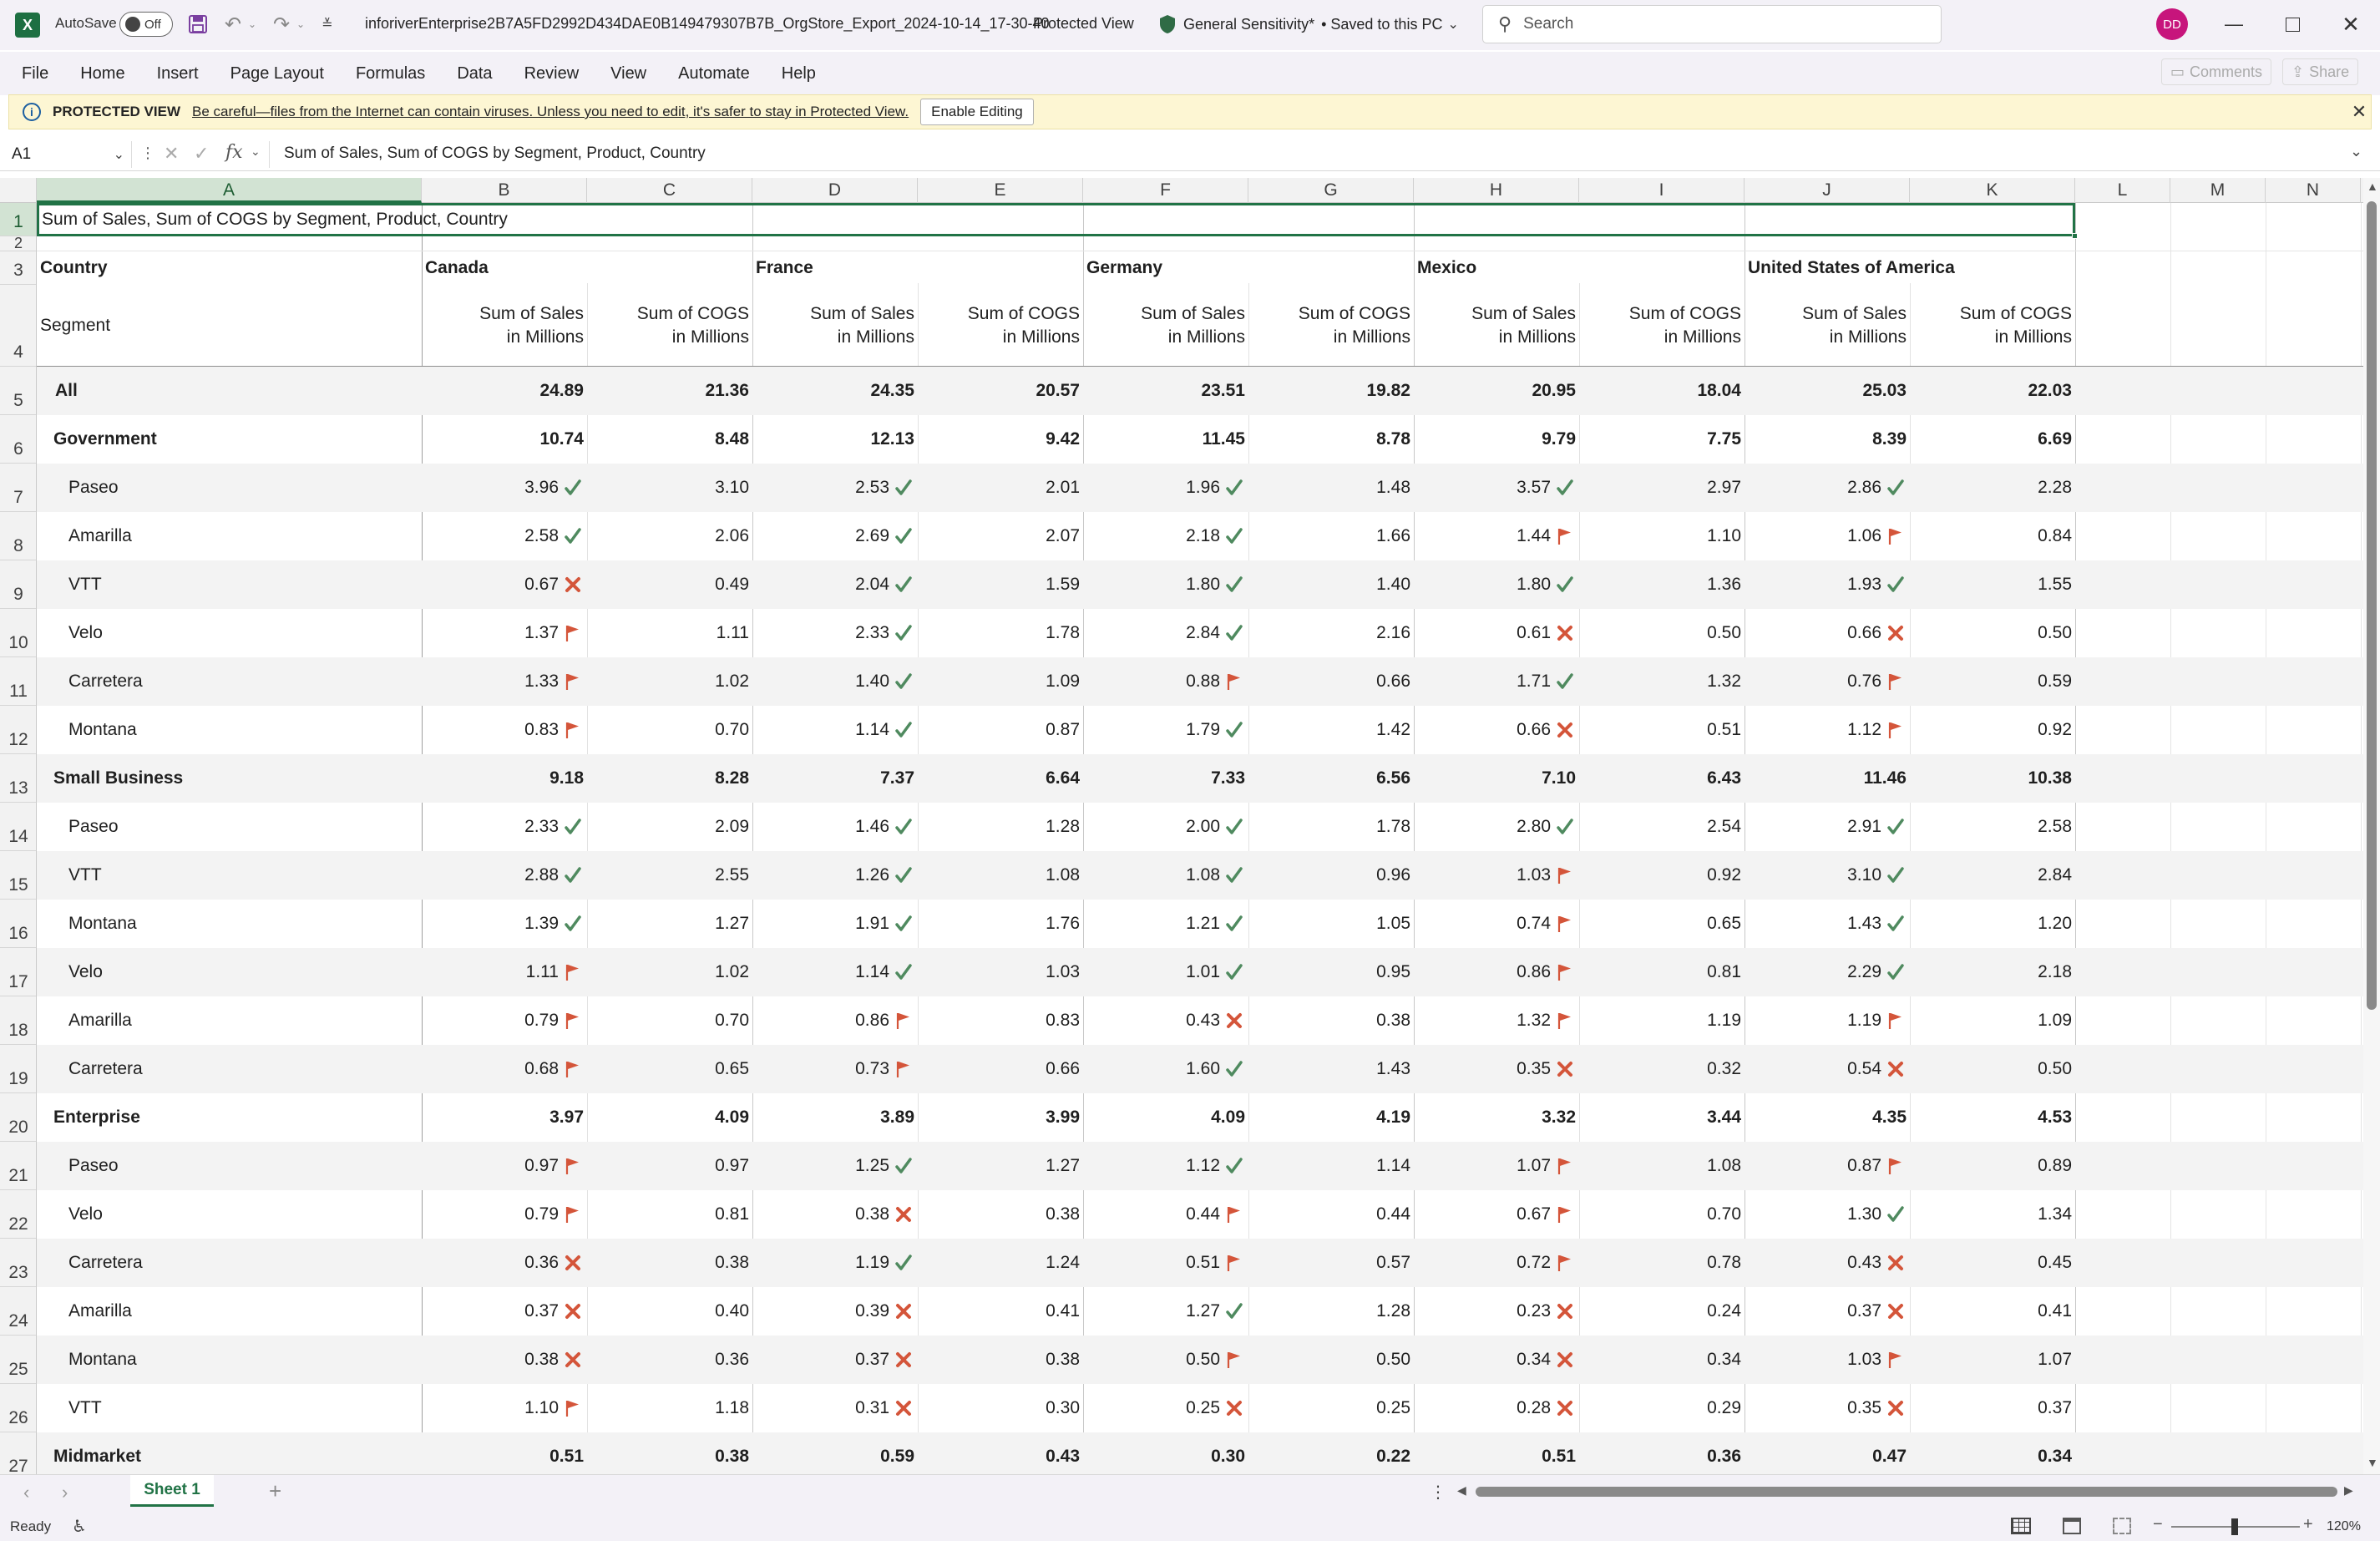  I want to click on select-all-corner, so click(18, 191).